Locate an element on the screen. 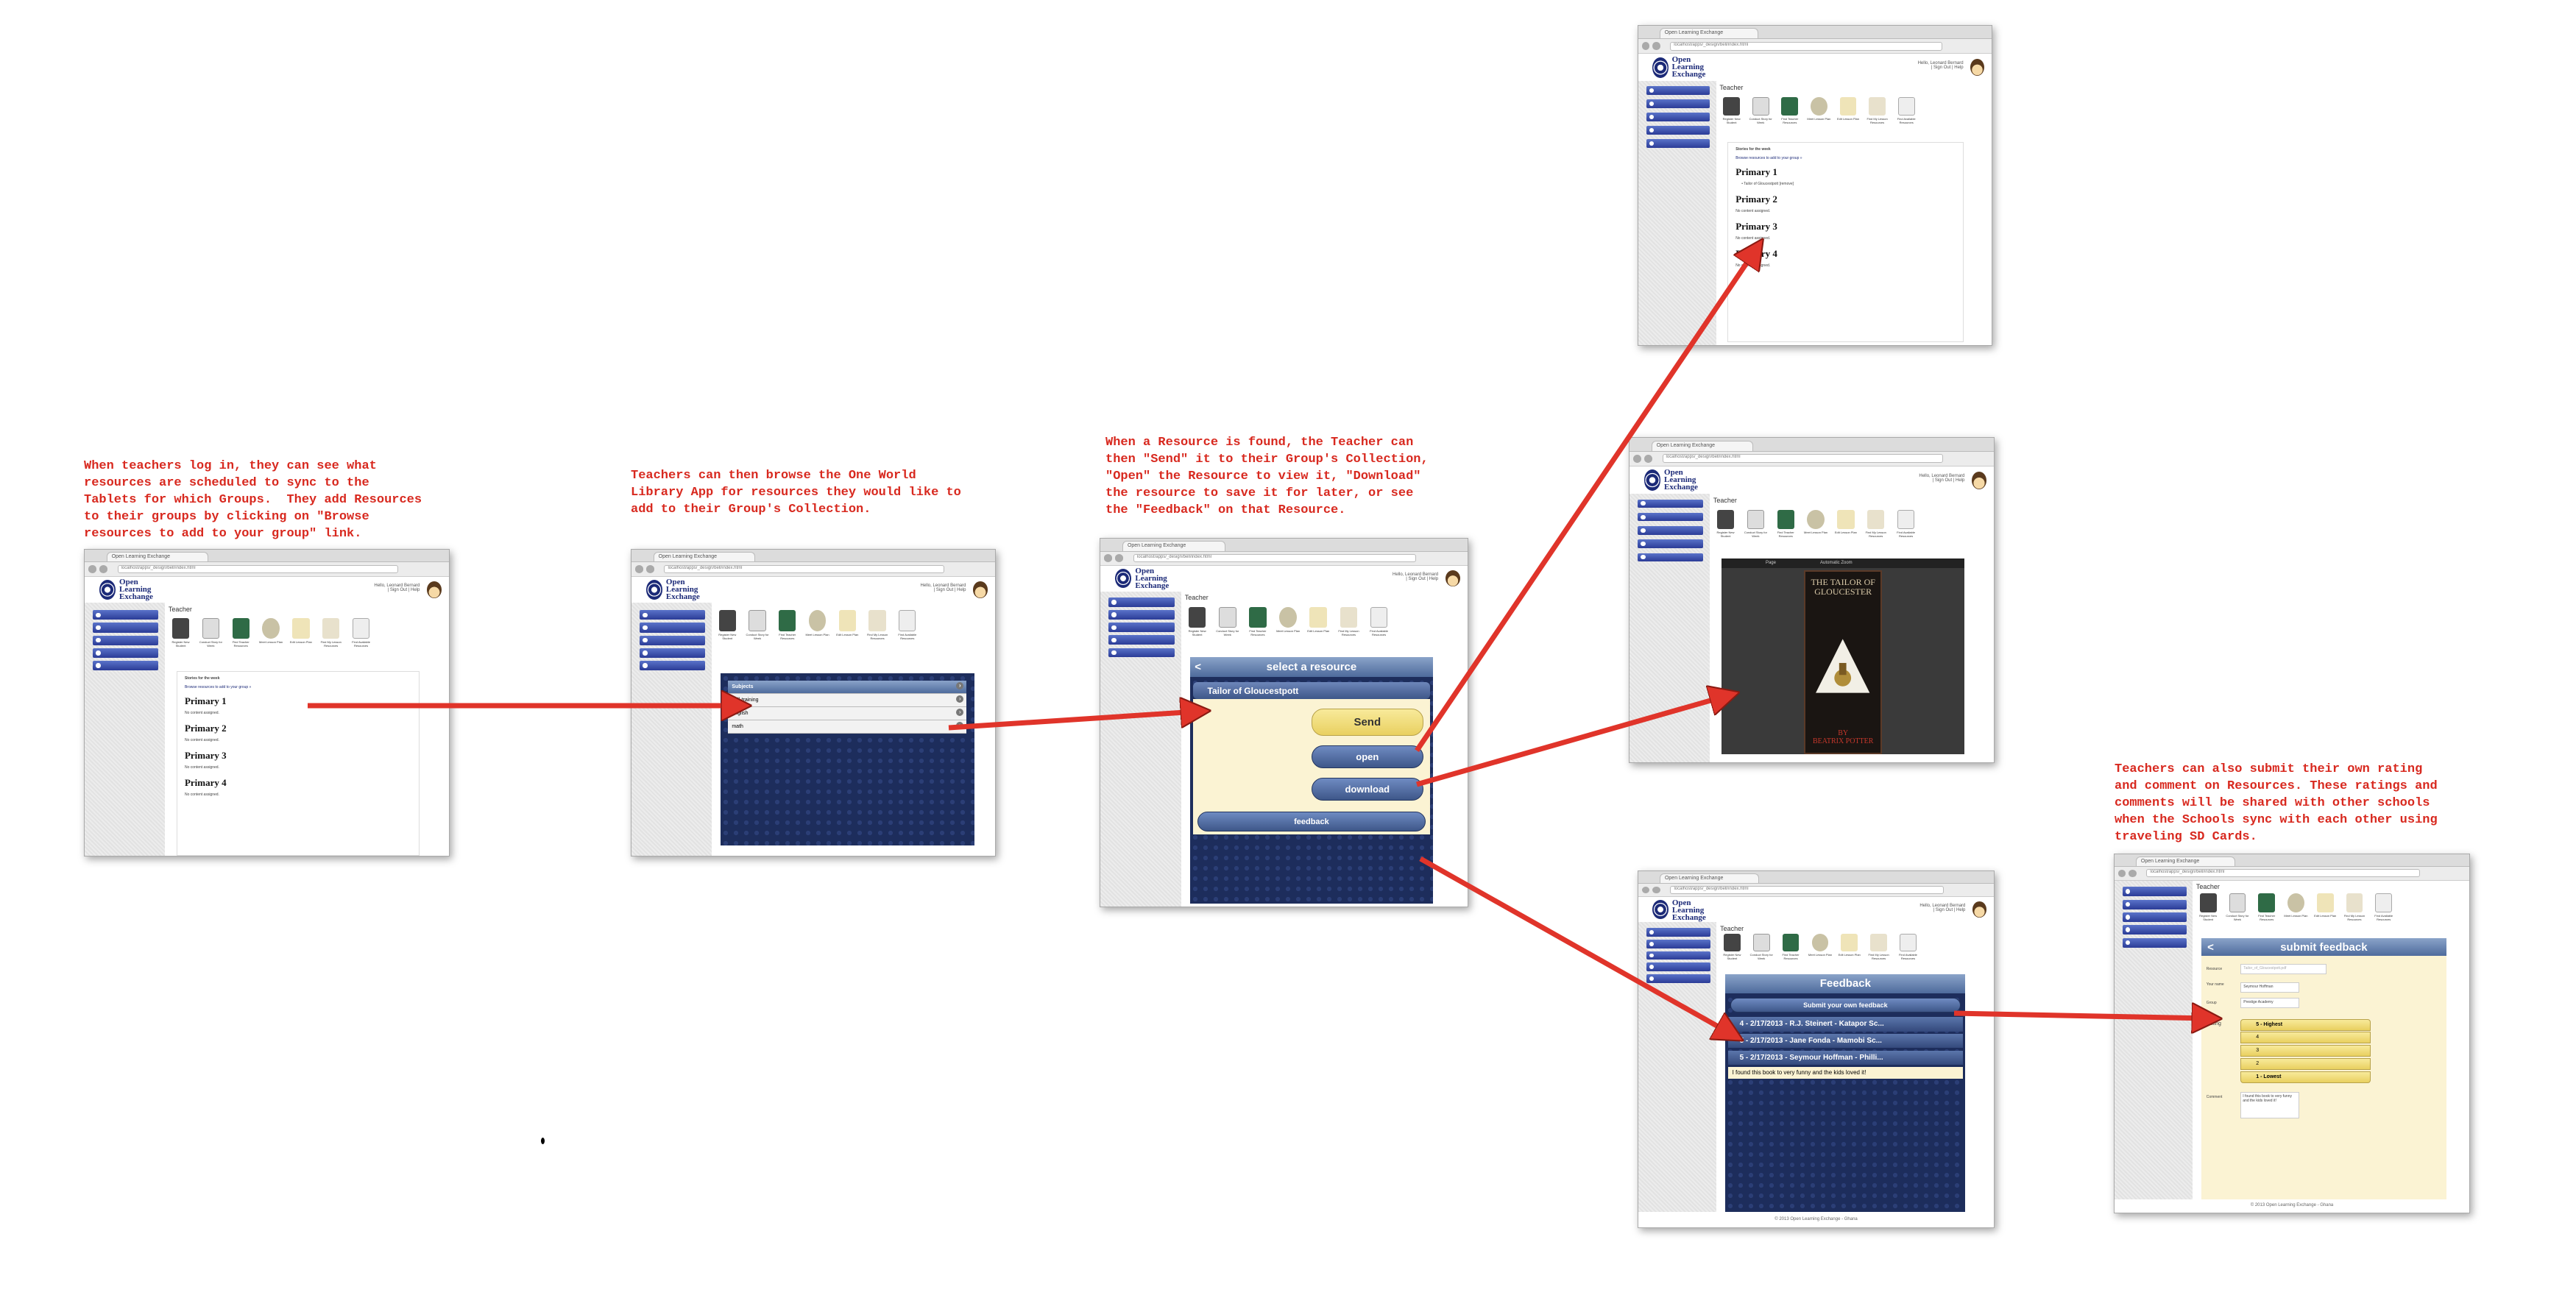  submit-feedback-button: Submit your own feedback is located at coordinates (1845, 1005).